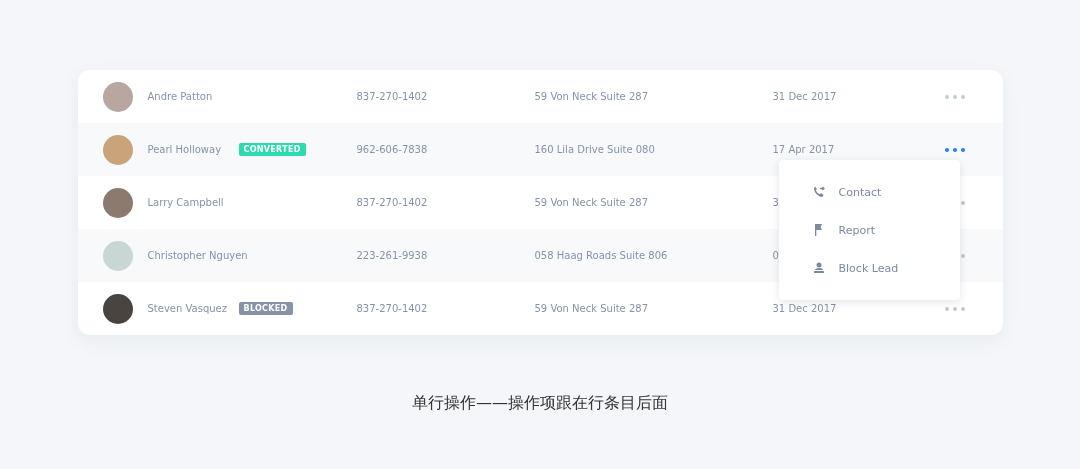 The height and width of the screenshot is (469, 1080). I want to click on status-badge: BLOCKED, so click(265, 308).